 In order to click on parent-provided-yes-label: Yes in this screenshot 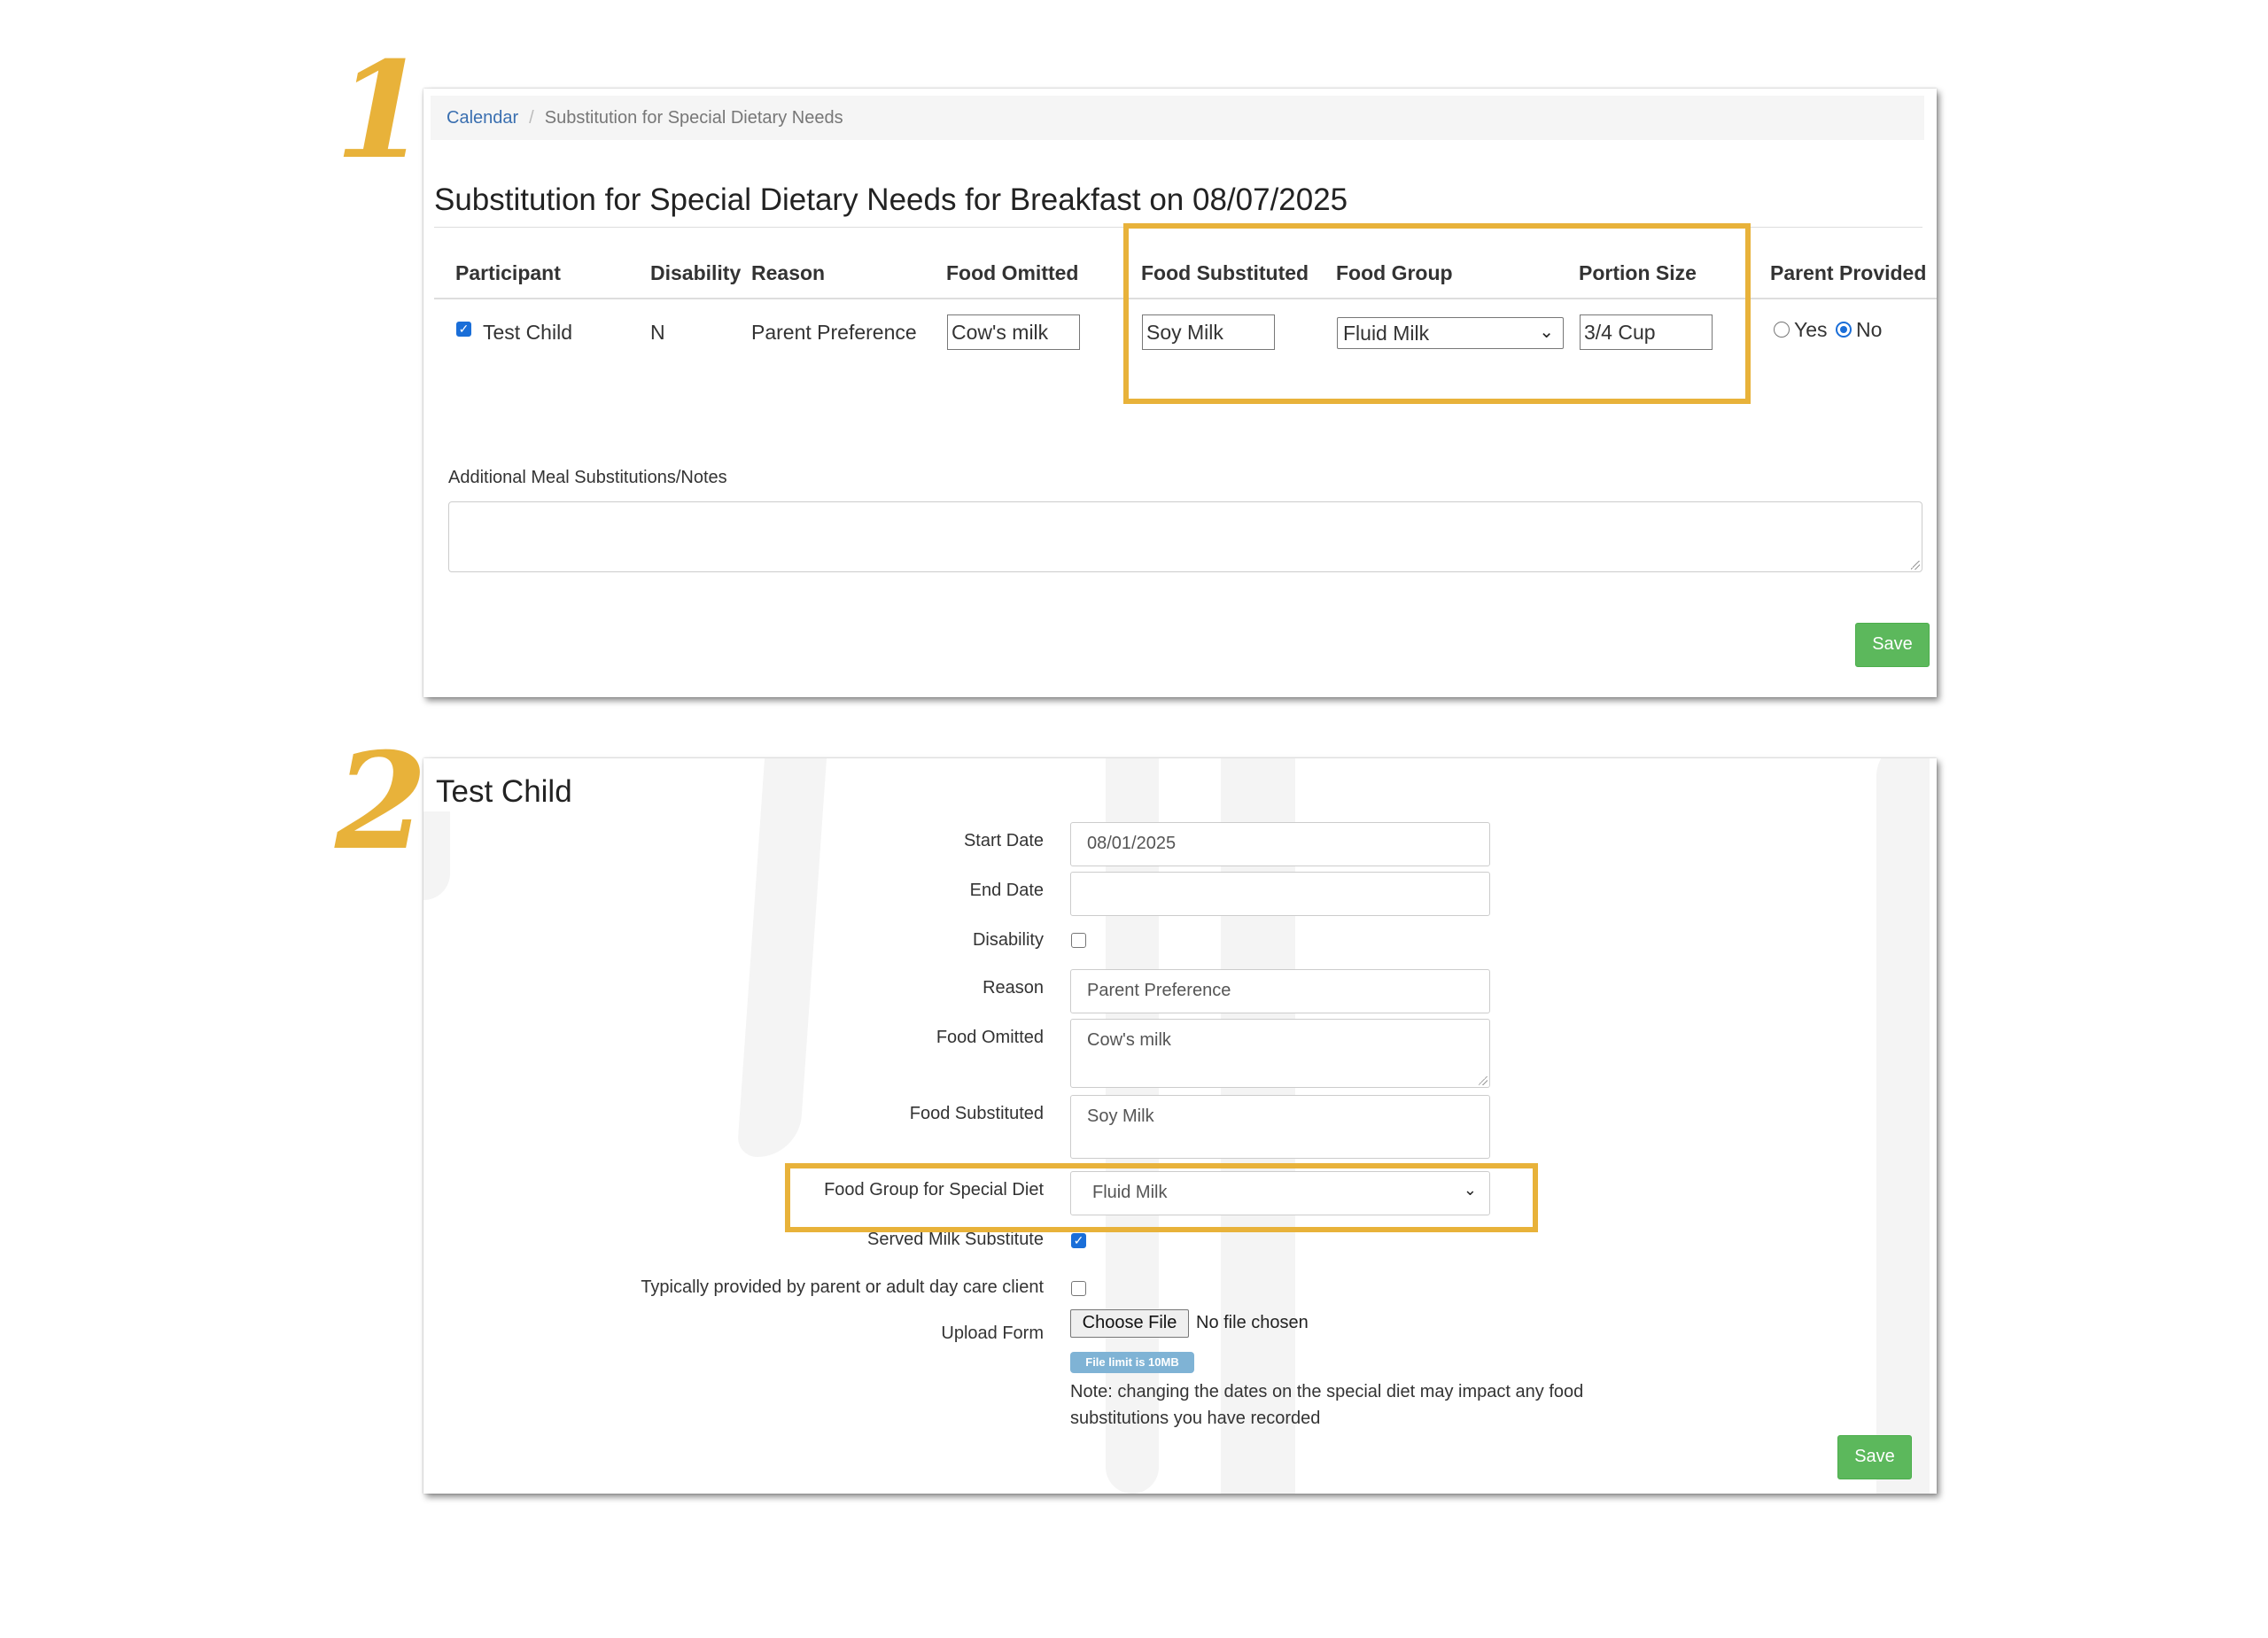, I will do `click(1811, 329)`.